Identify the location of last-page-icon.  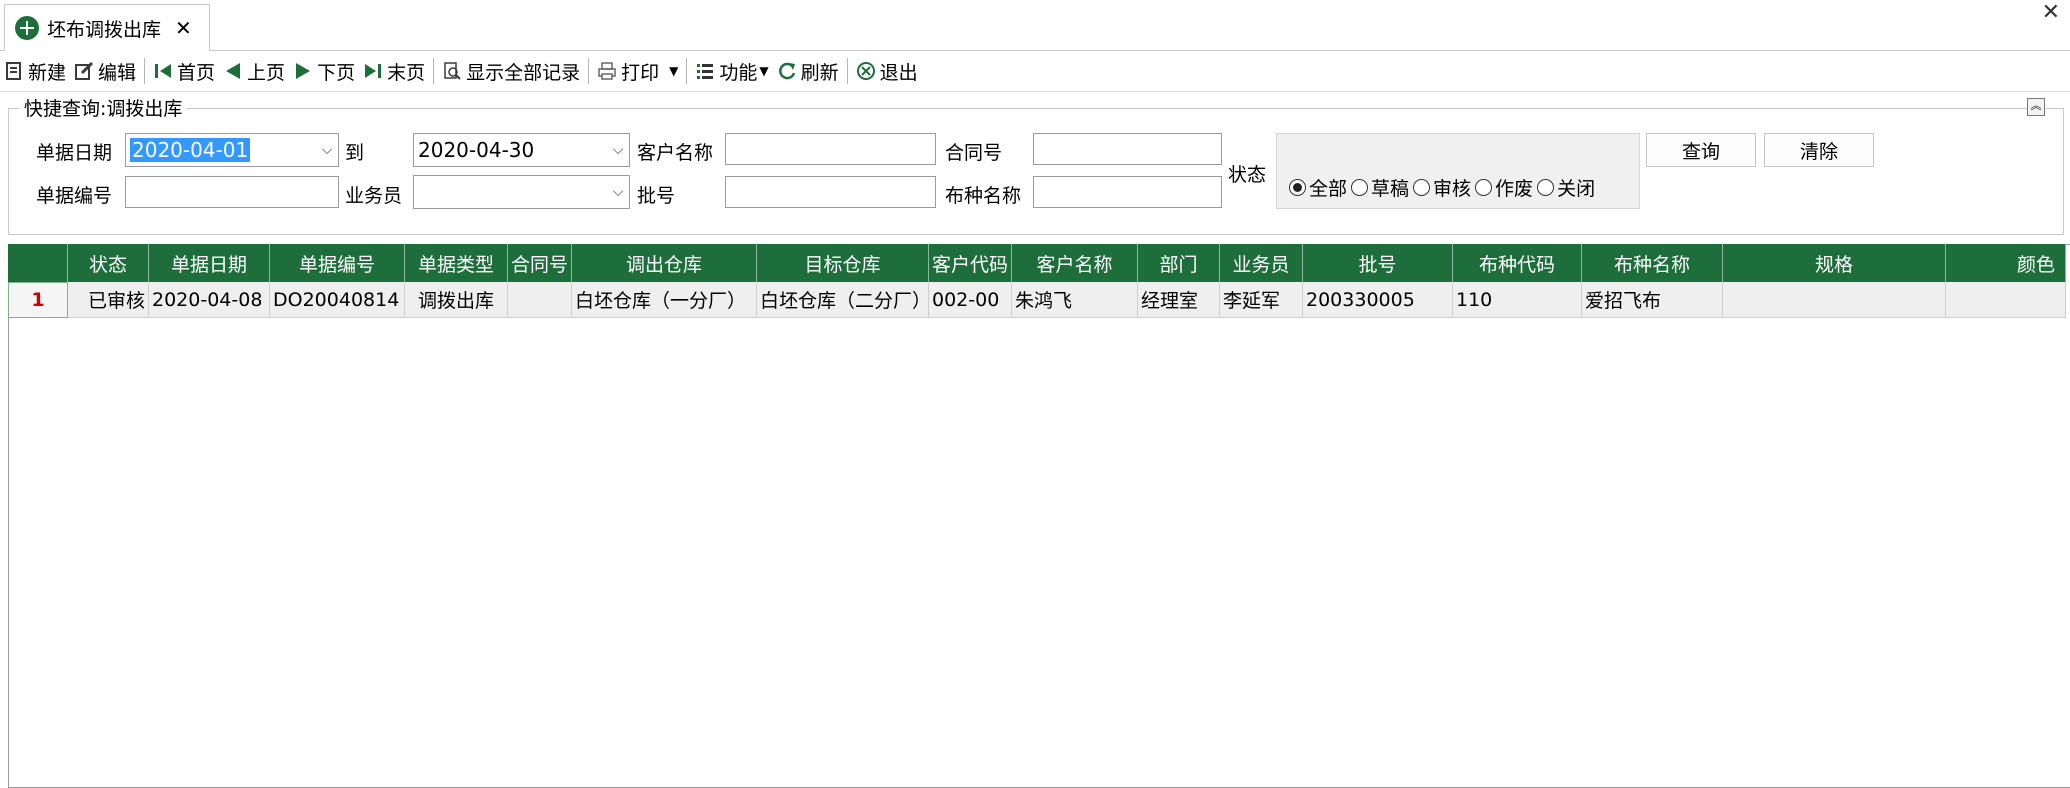
(373, 71).